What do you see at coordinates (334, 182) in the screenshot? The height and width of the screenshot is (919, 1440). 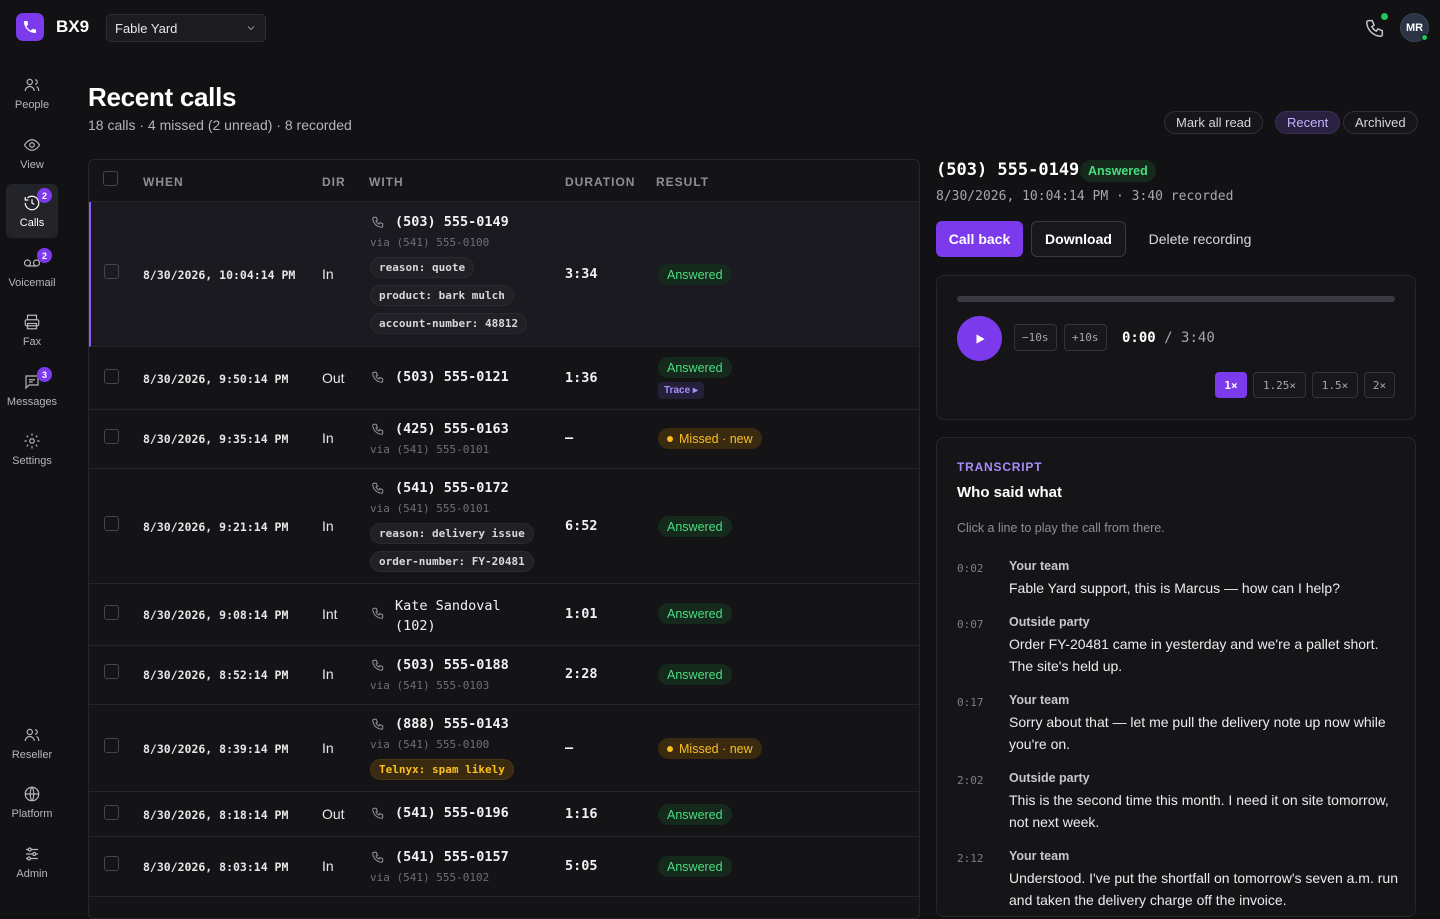 I see `col-dir: DIR` at bounding box center [334, 182].